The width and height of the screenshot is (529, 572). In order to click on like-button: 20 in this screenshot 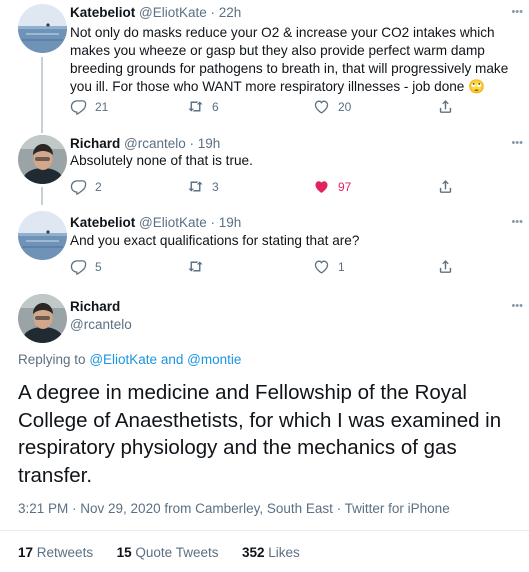, I will do `click(332, 106)`.